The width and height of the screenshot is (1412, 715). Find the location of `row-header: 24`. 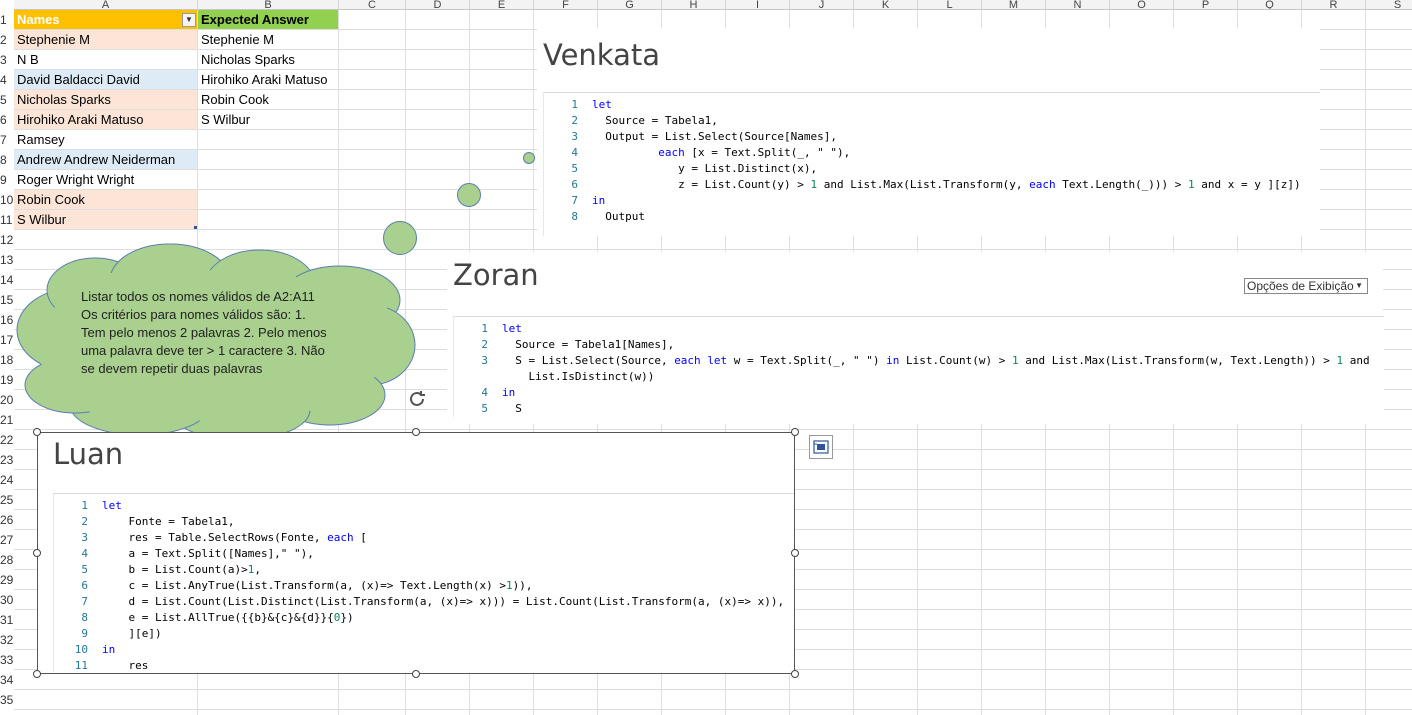

row-header: 24 is located at coordinates (7, 480).